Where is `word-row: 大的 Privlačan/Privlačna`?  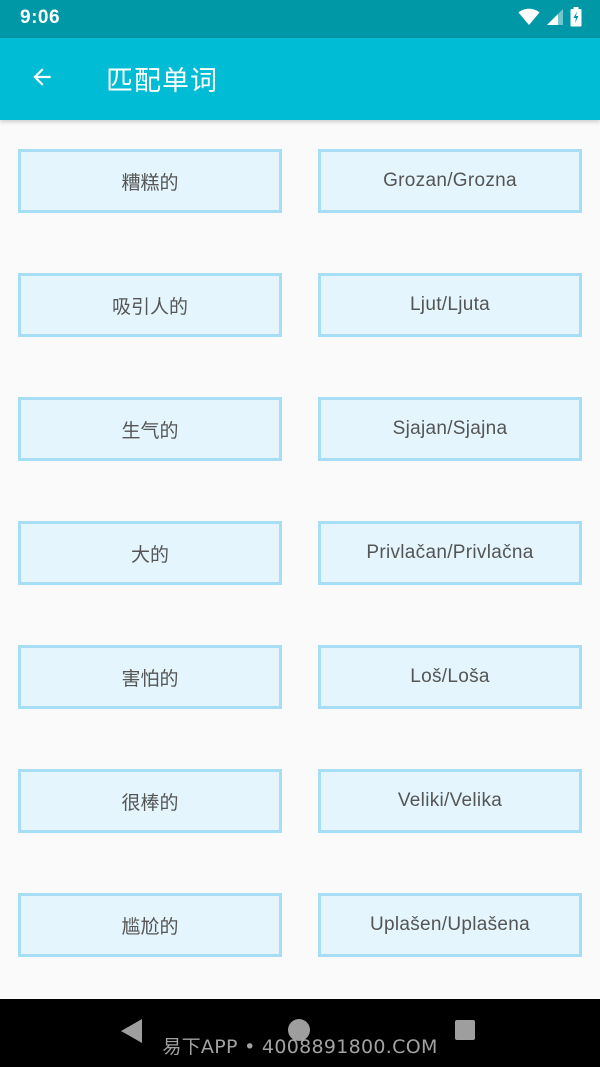 word-row: 大的 Privlačan/Privlačna is located at coordinates (300, 553).